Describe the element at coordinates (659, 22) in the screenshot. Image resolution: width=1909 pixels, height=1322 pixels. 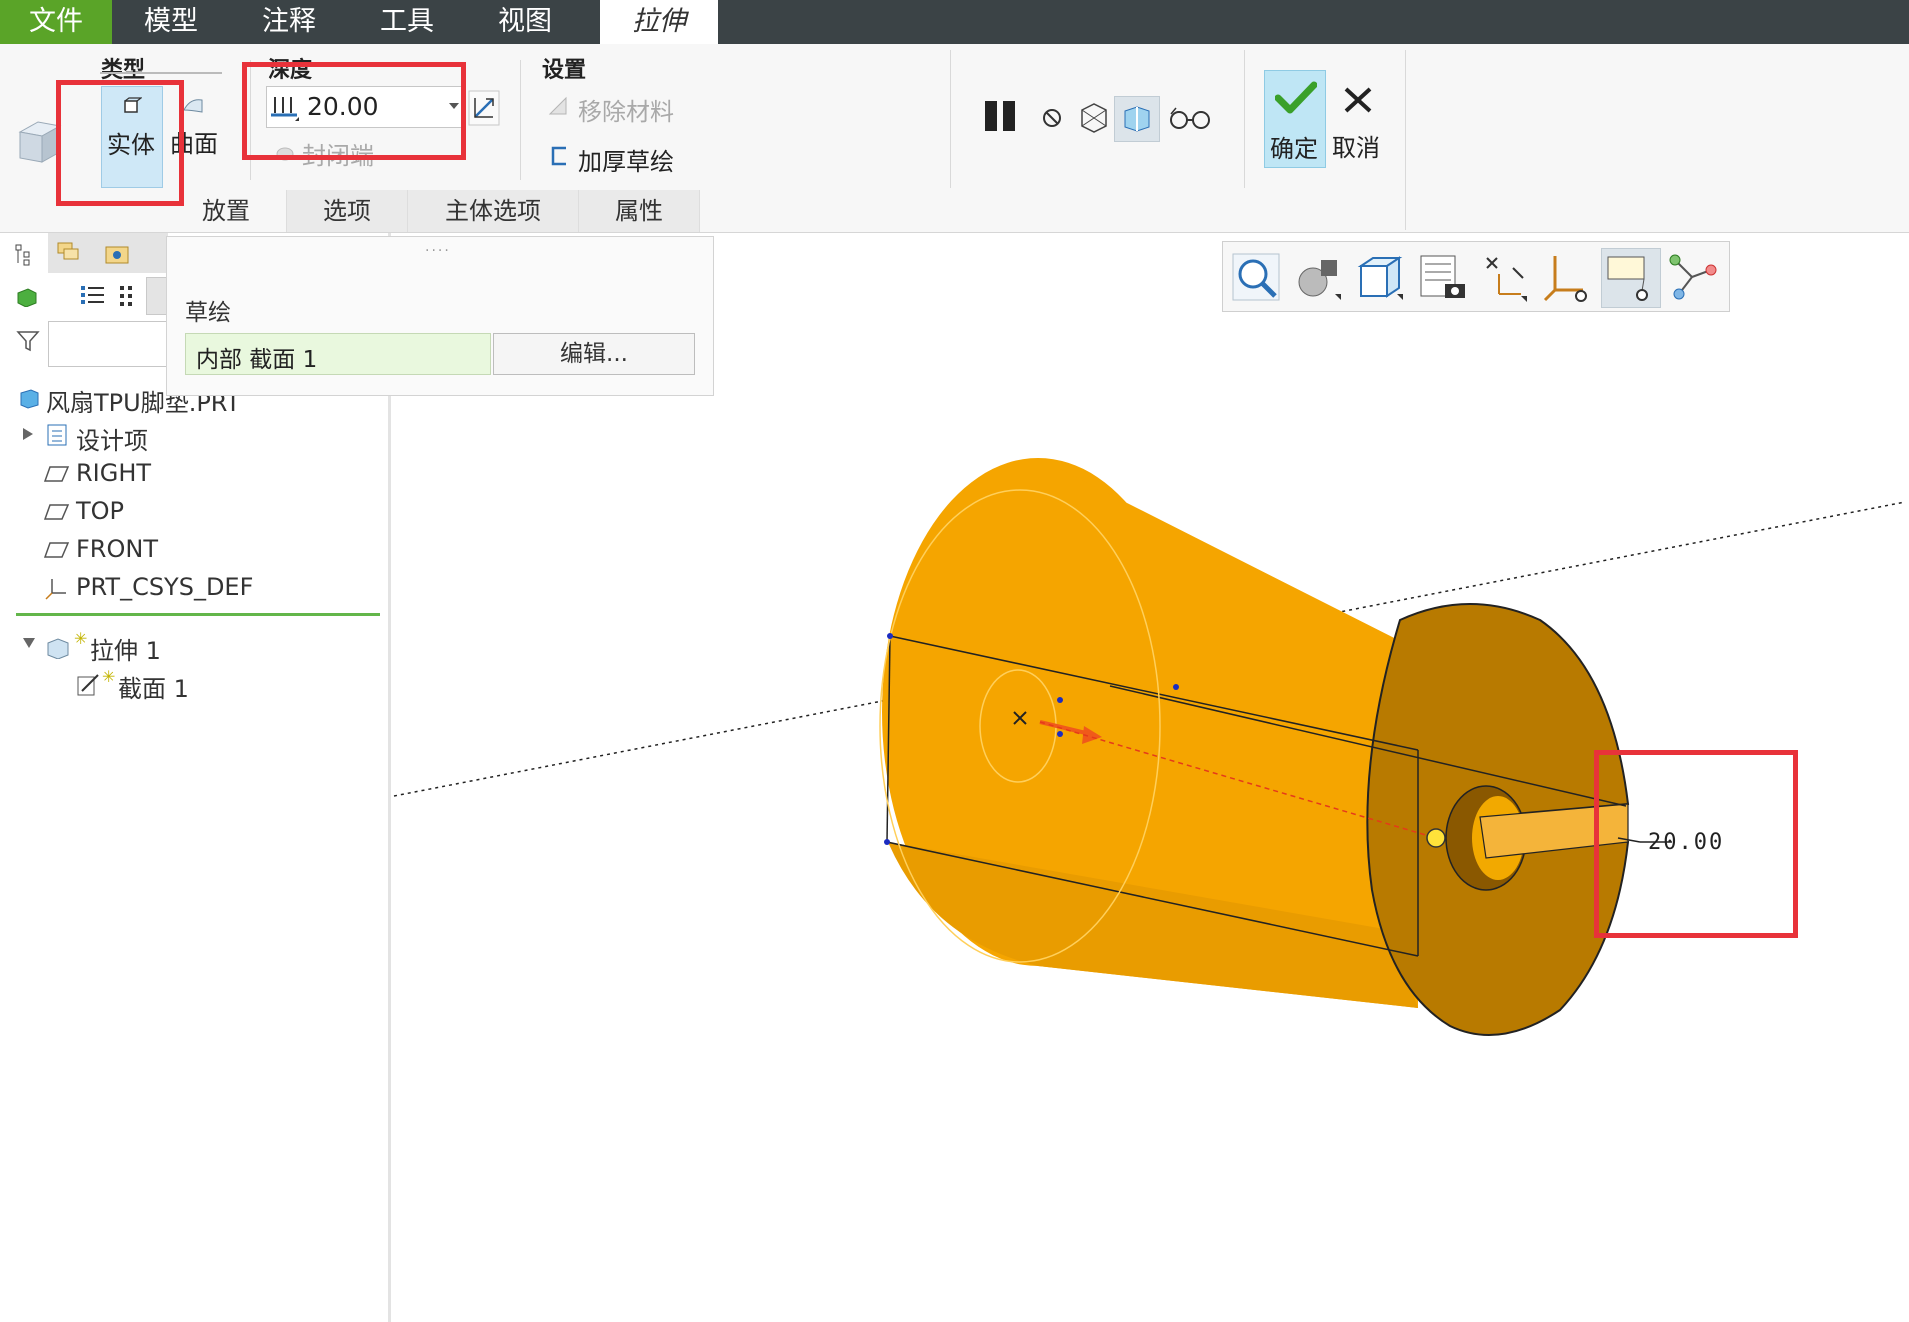
I see `menu-tab-extrude: 拉伸` at that location.